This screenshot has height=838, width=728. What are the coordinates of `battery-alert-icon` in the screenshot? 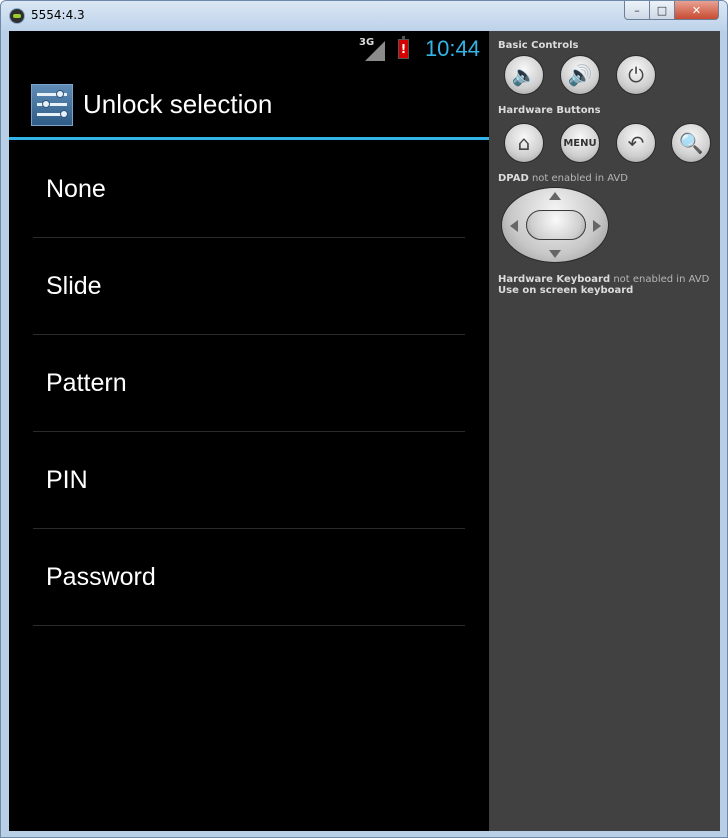 It's located at (403, 47).